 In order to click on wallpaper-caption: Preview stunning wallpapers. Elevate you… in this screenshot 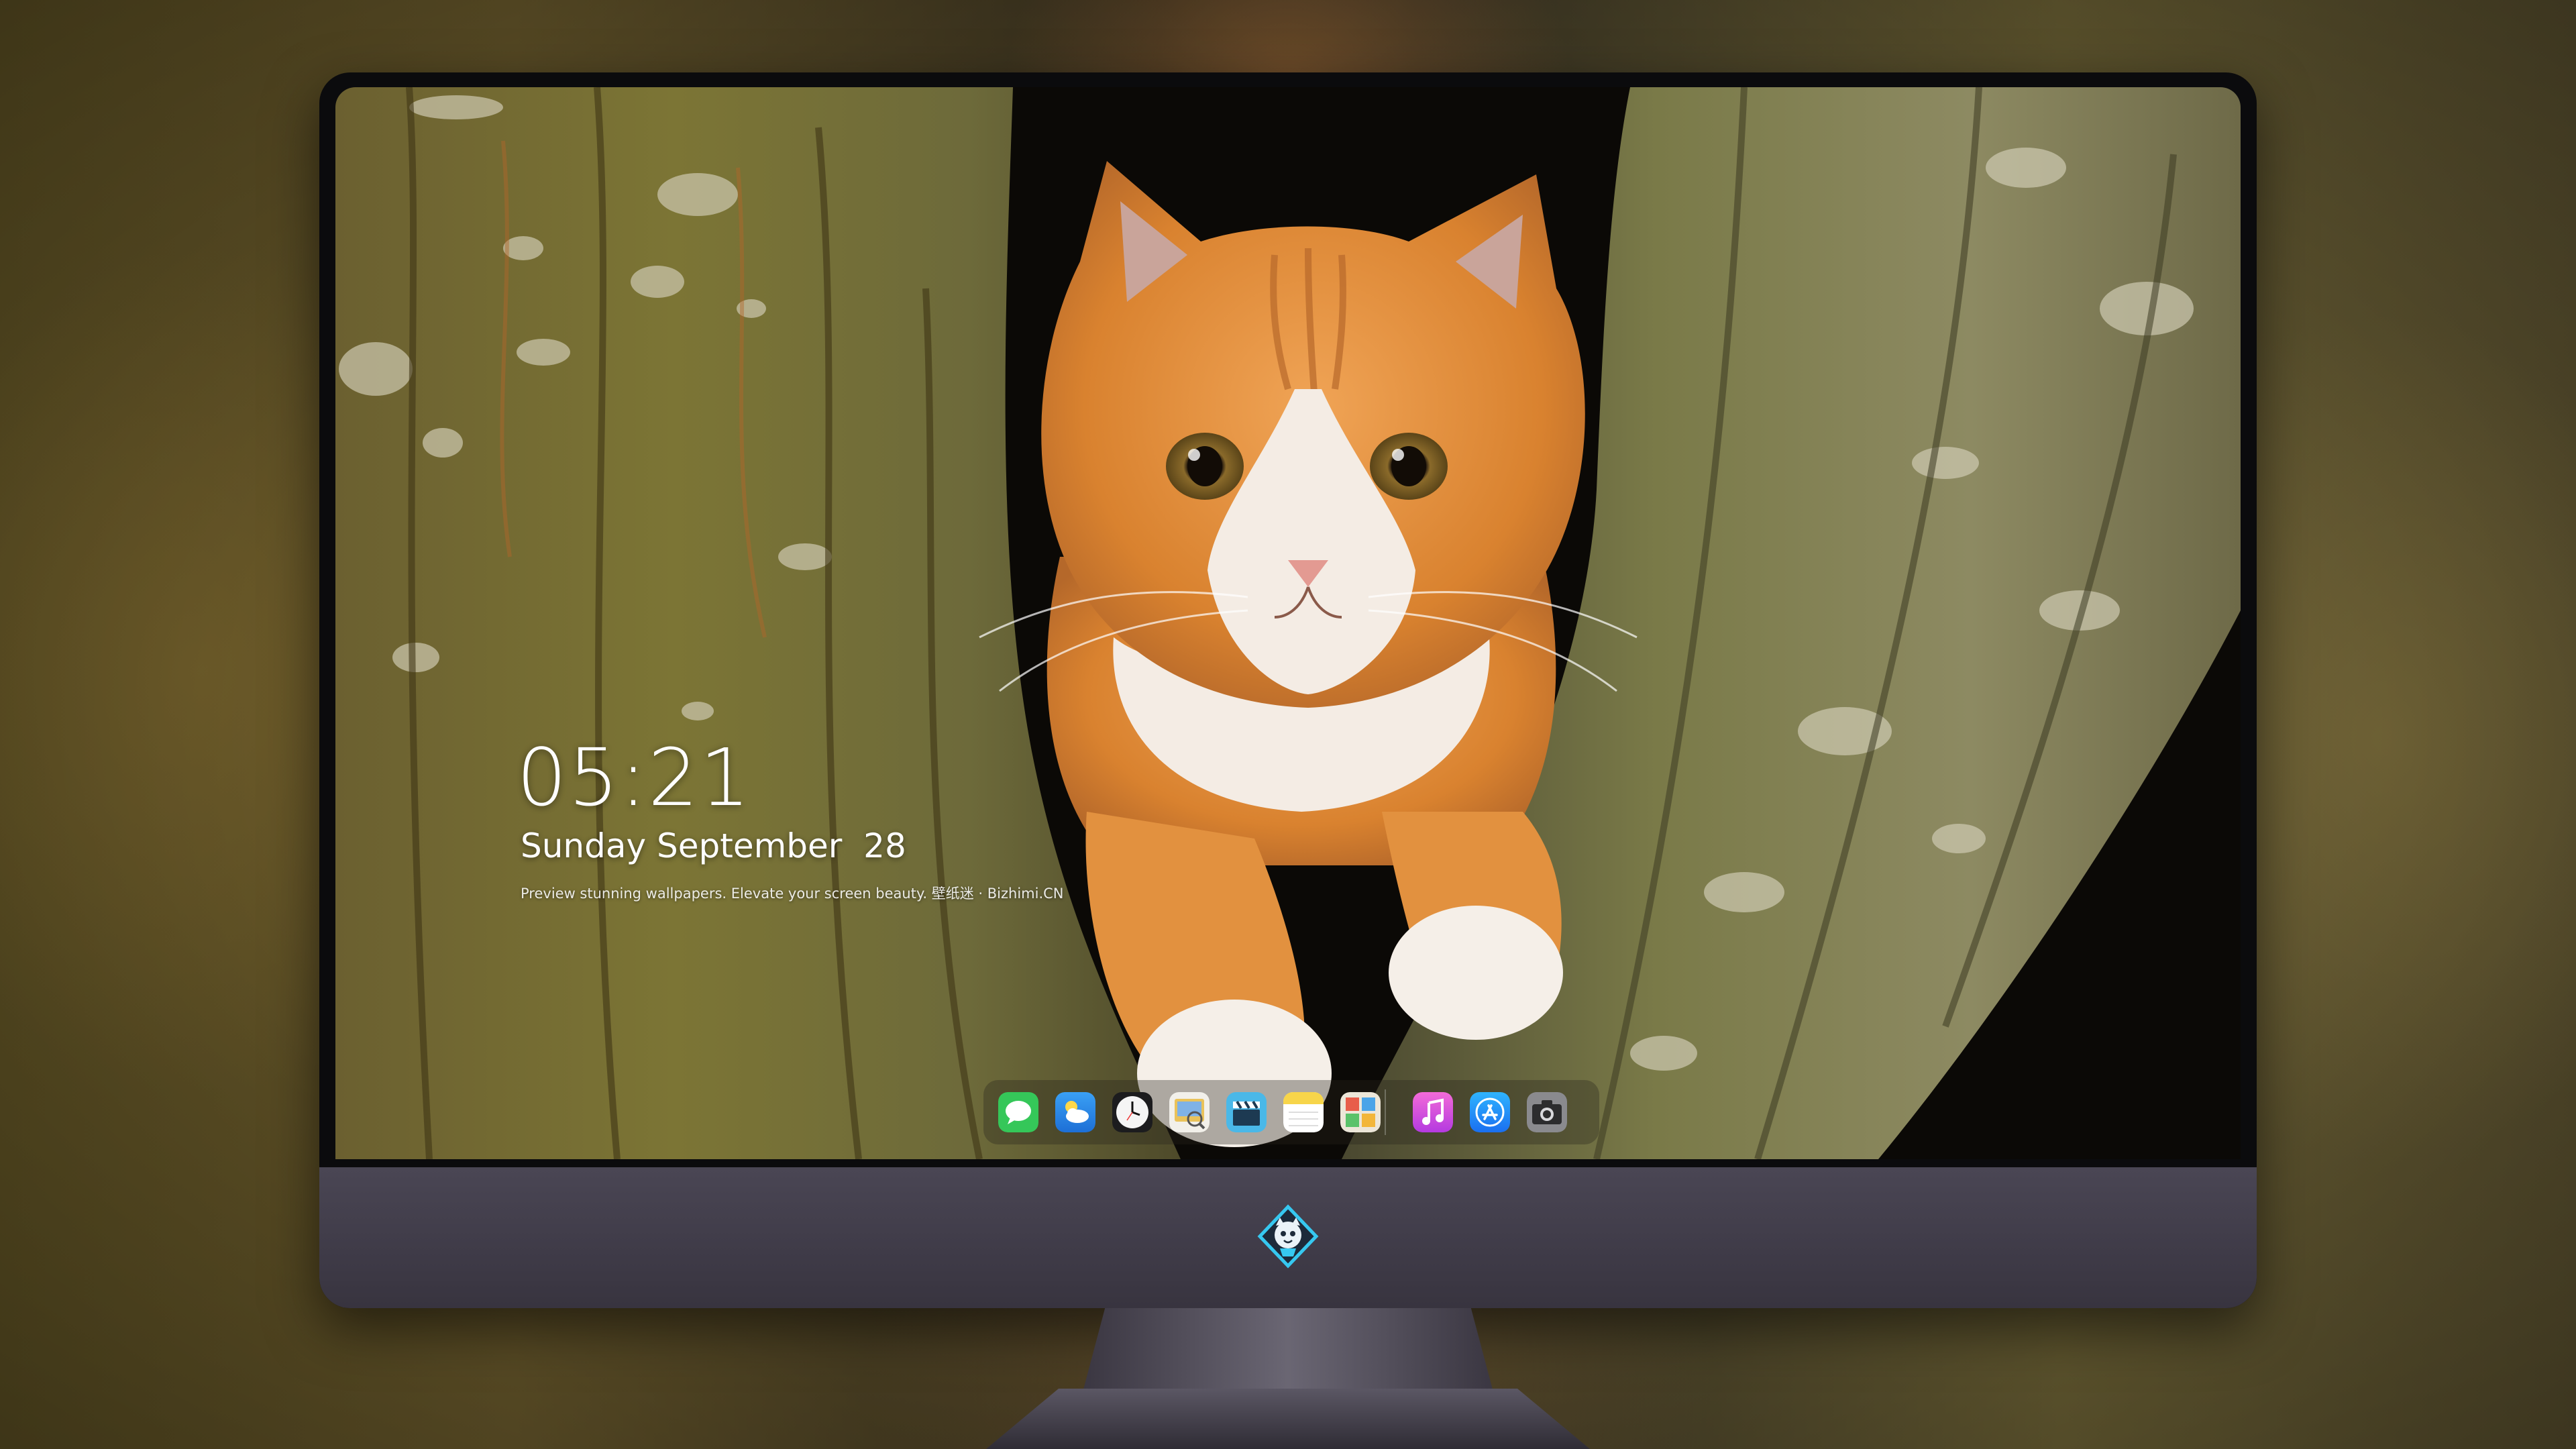, I will do `click(792, 893)`.